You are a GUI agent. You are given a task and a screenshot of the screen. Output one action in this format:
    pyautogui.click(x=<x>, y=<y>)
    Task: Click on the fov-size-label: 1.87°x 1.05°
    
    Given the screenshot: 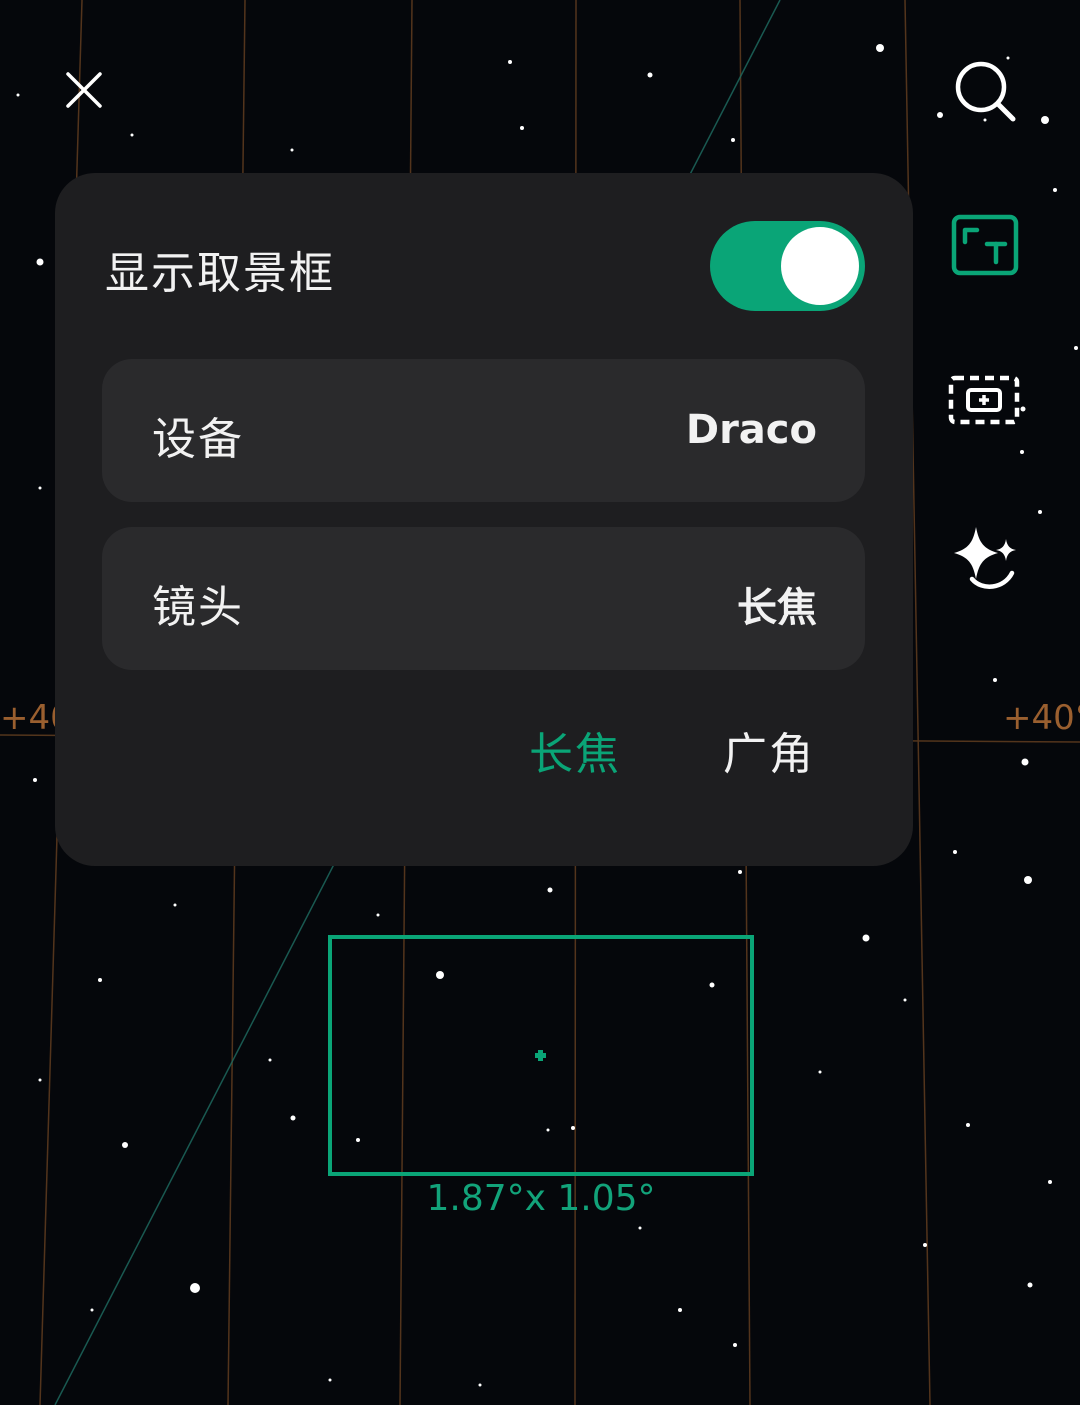 What is the action you would take?
    pyautogui.click(x=541, y=1198)
    